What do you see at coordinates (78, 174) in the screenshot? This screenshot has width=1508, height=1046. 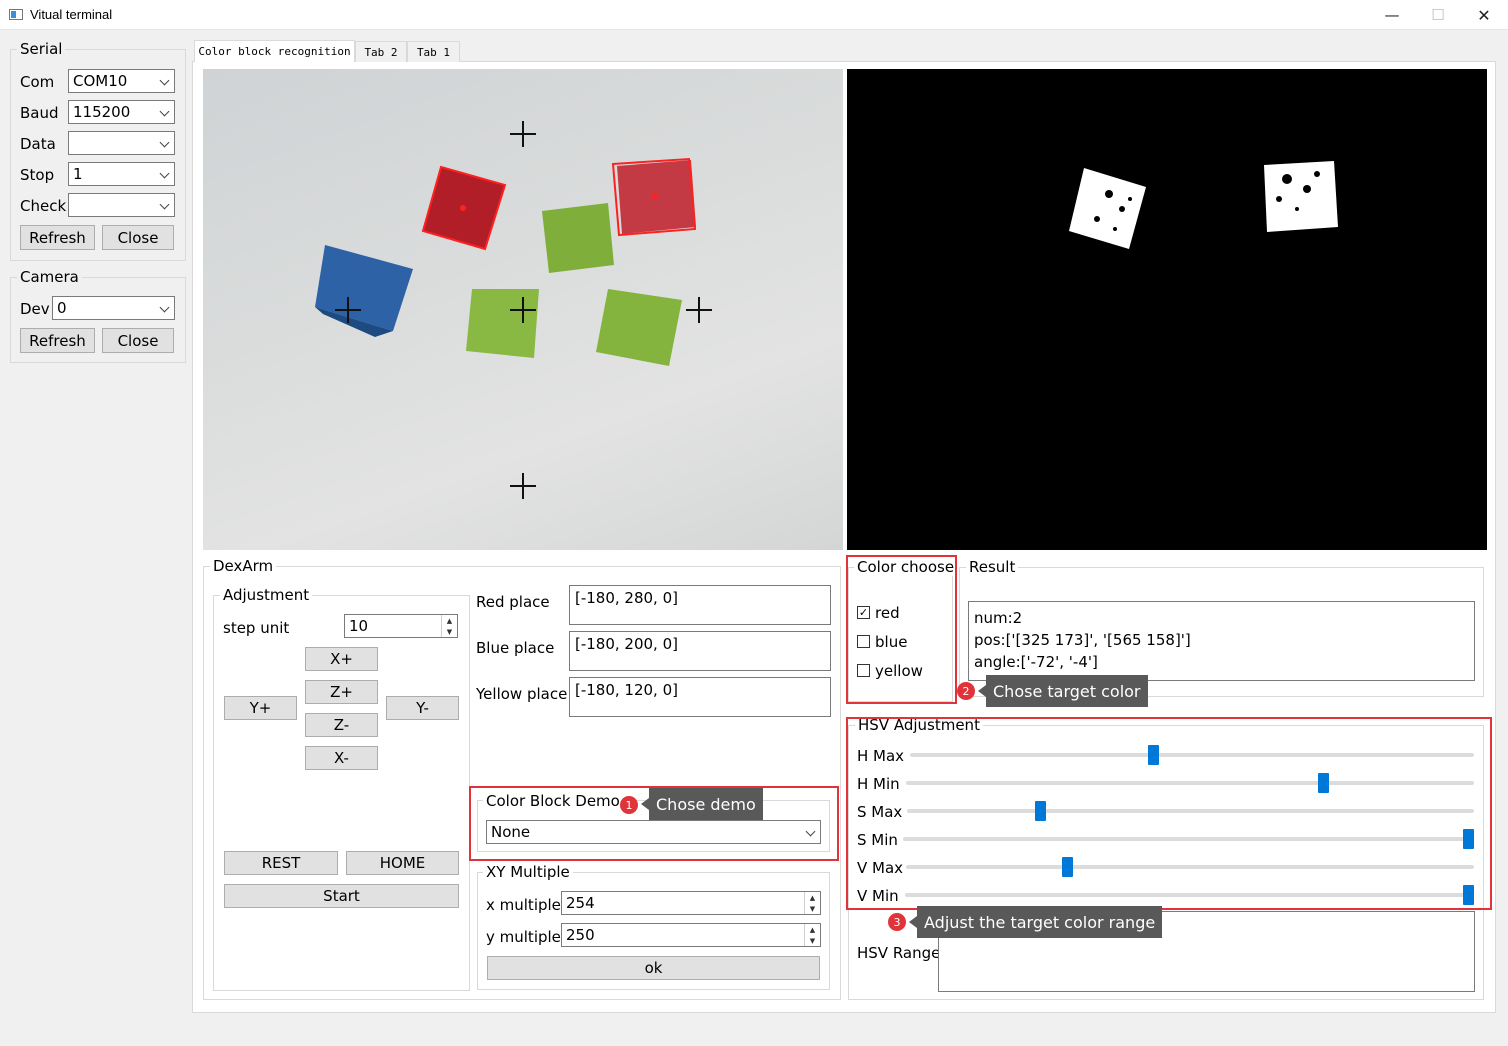 I see `stop-value: 1` at bounding box center [78, 174].